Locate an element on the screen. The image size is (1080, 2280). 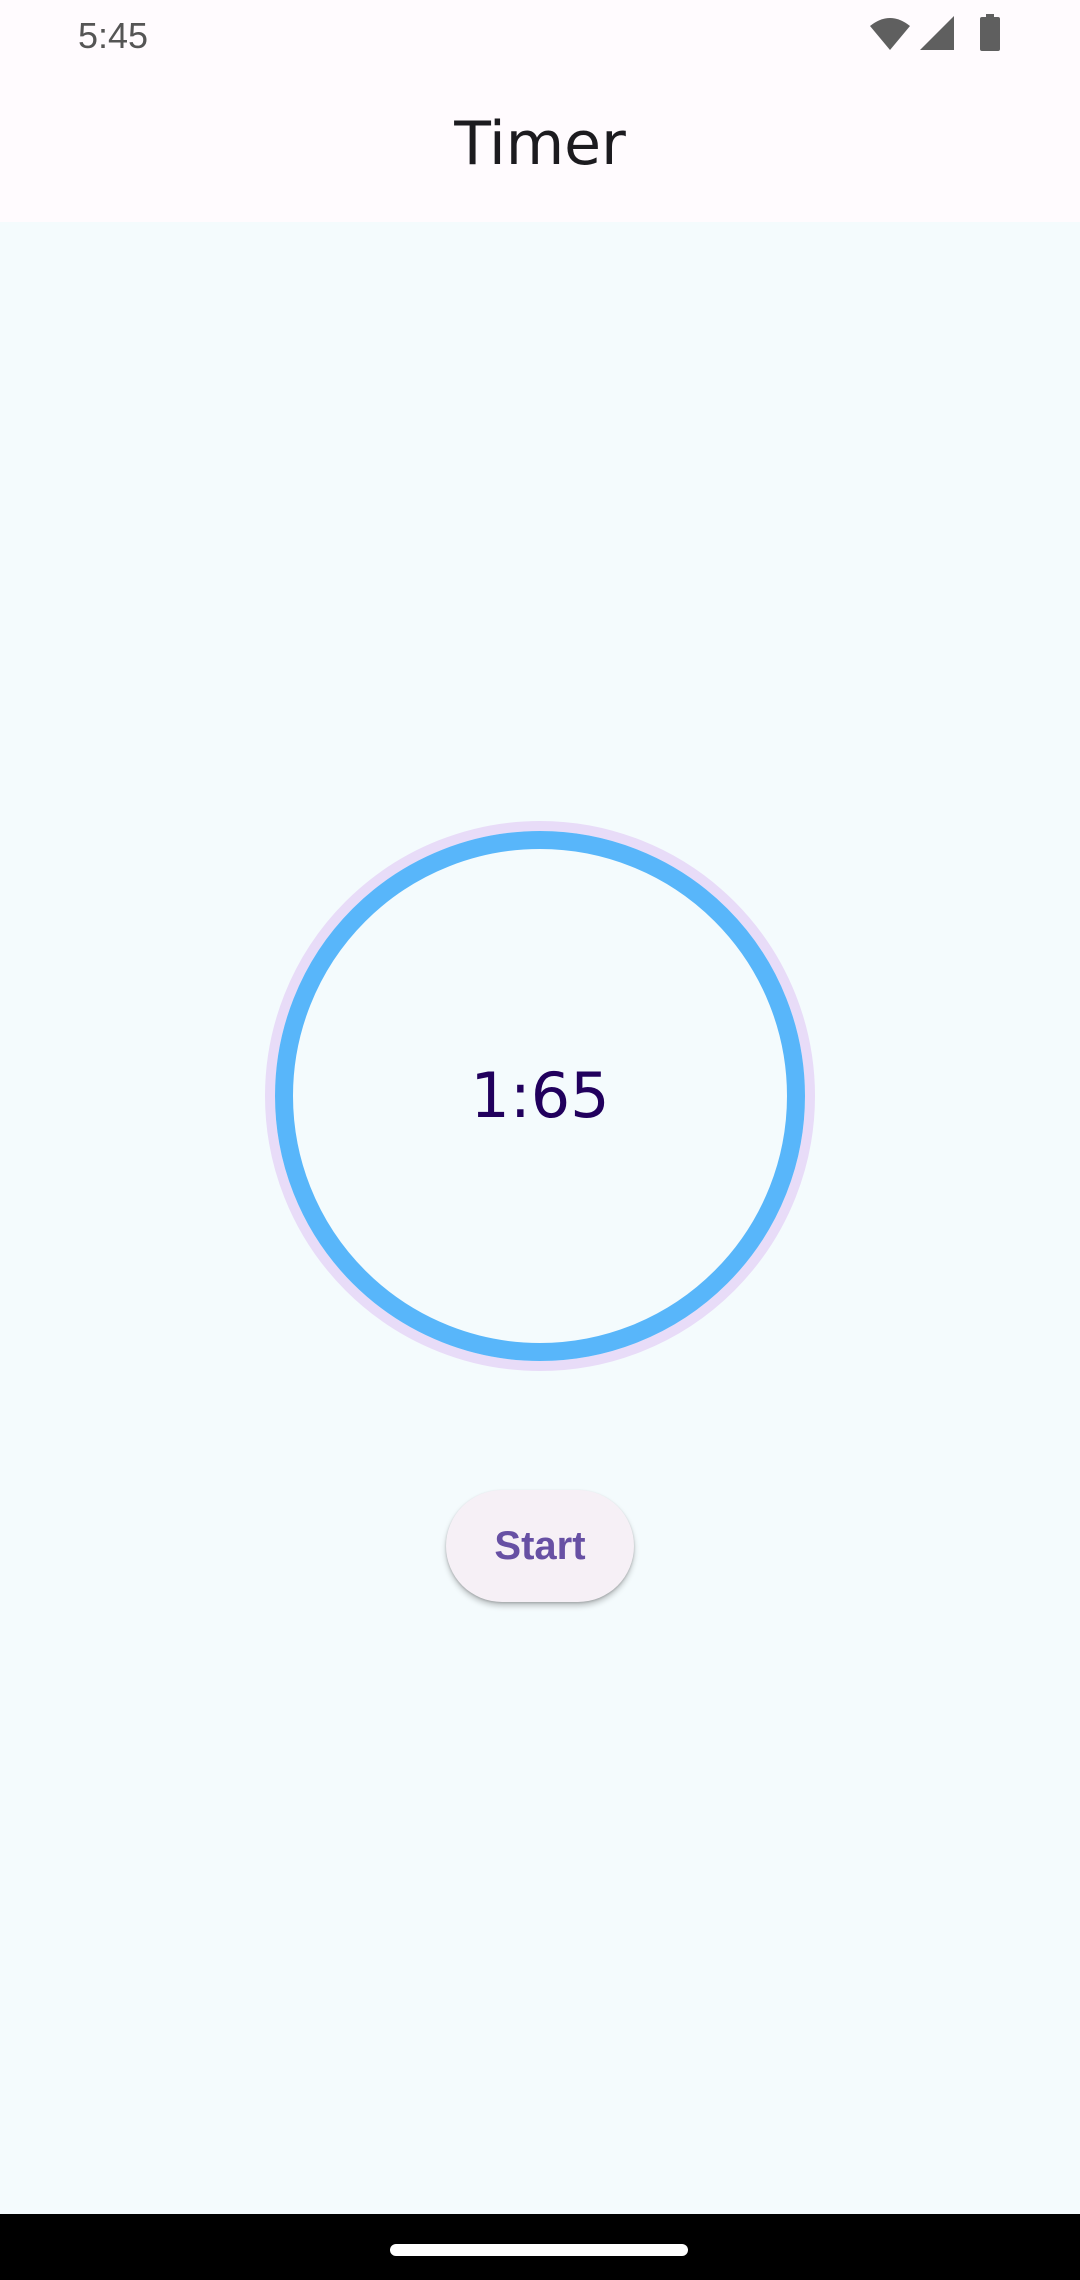
app-bar: Timer is located at coordinates (540, 147).